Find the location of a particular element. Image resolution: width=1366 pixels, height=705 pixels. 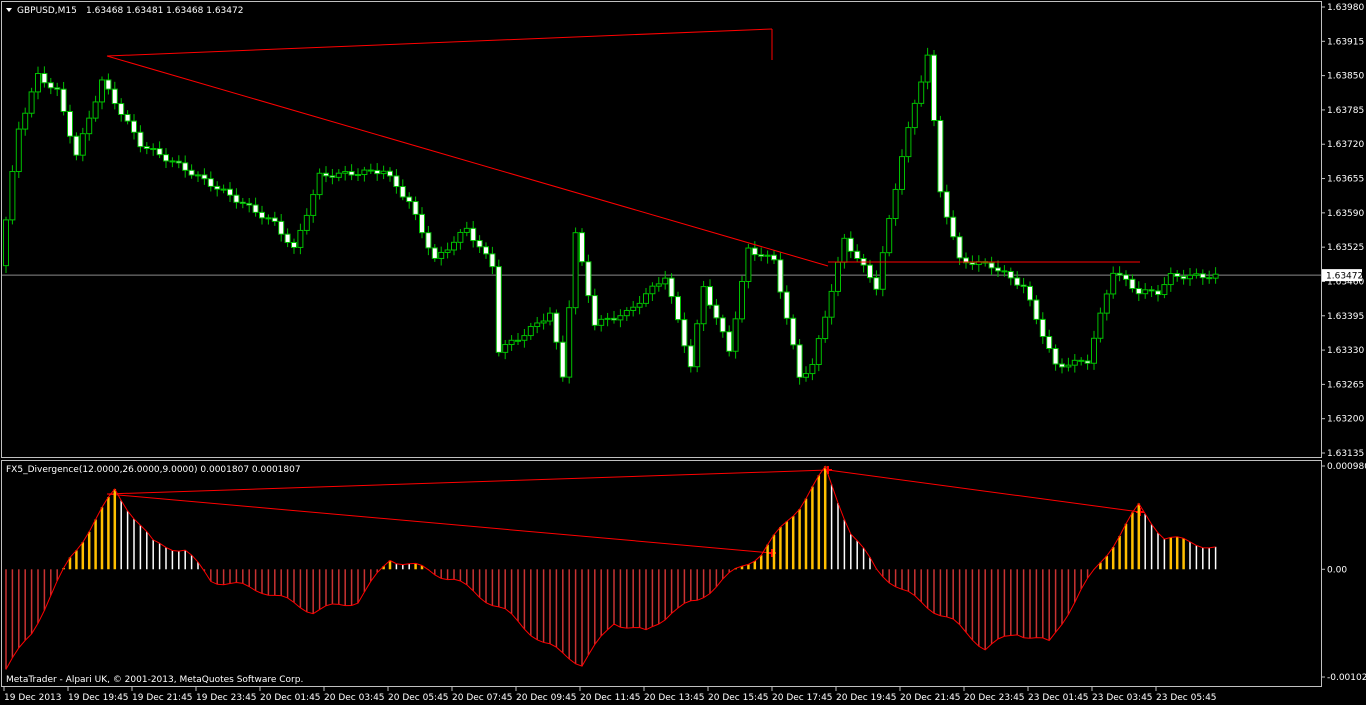

time-tick-label: 19 Dec 2013 is located at coordinates (33, 698).